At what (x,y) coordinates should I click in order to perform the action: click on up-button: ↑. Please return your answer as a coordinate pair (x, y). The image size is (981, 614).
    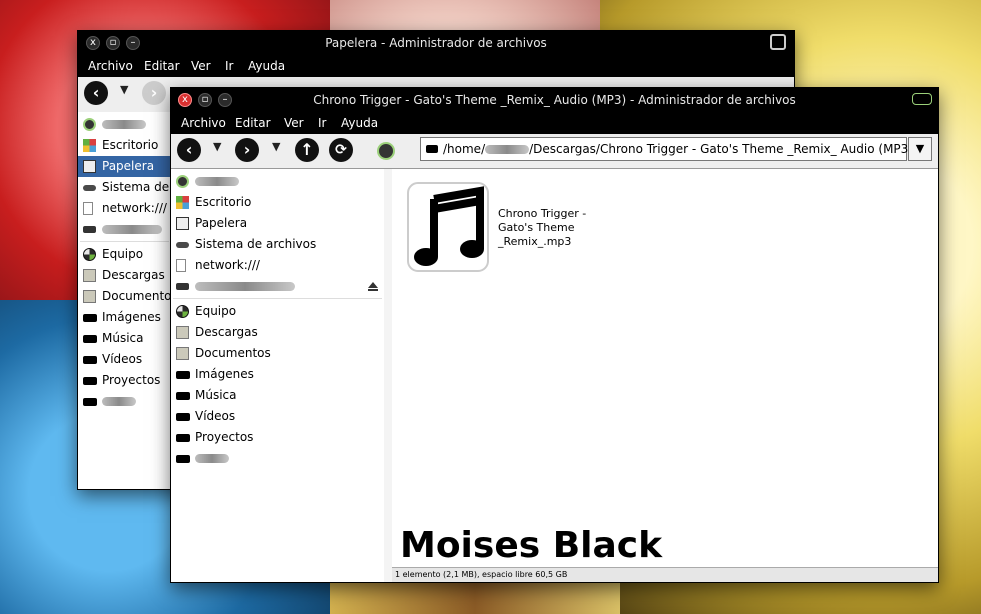
    Looking at the image, I should click on (307, 150).